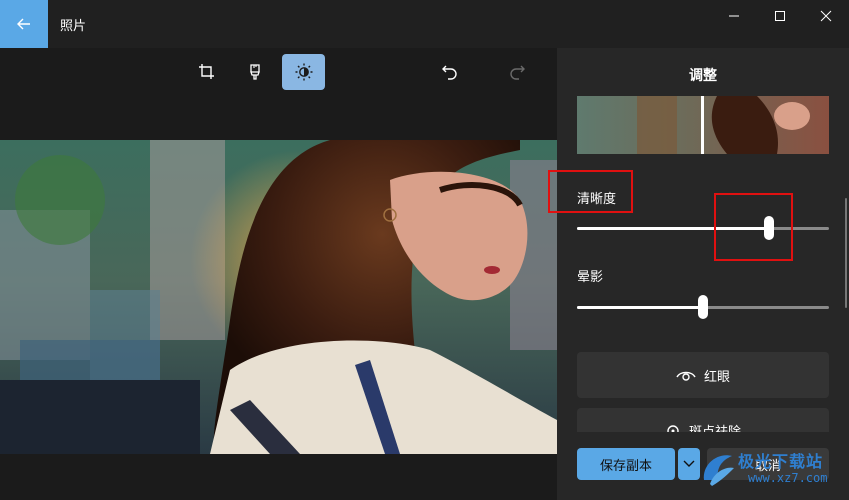 The height and width of the screenshot is (500, 849). I want to click on markup-button, so click(255, 72).